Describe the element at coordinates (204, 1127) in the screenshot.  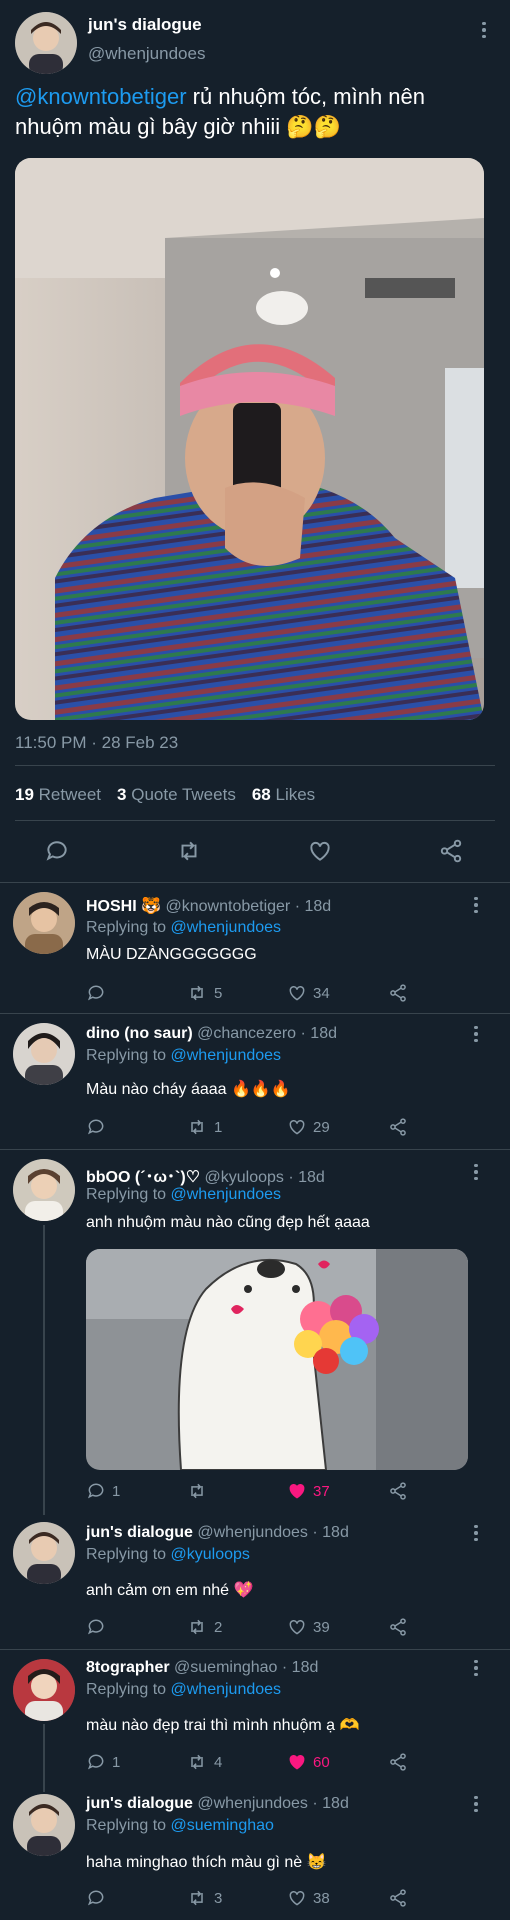
I see `retweet-icon: 1` at that location.